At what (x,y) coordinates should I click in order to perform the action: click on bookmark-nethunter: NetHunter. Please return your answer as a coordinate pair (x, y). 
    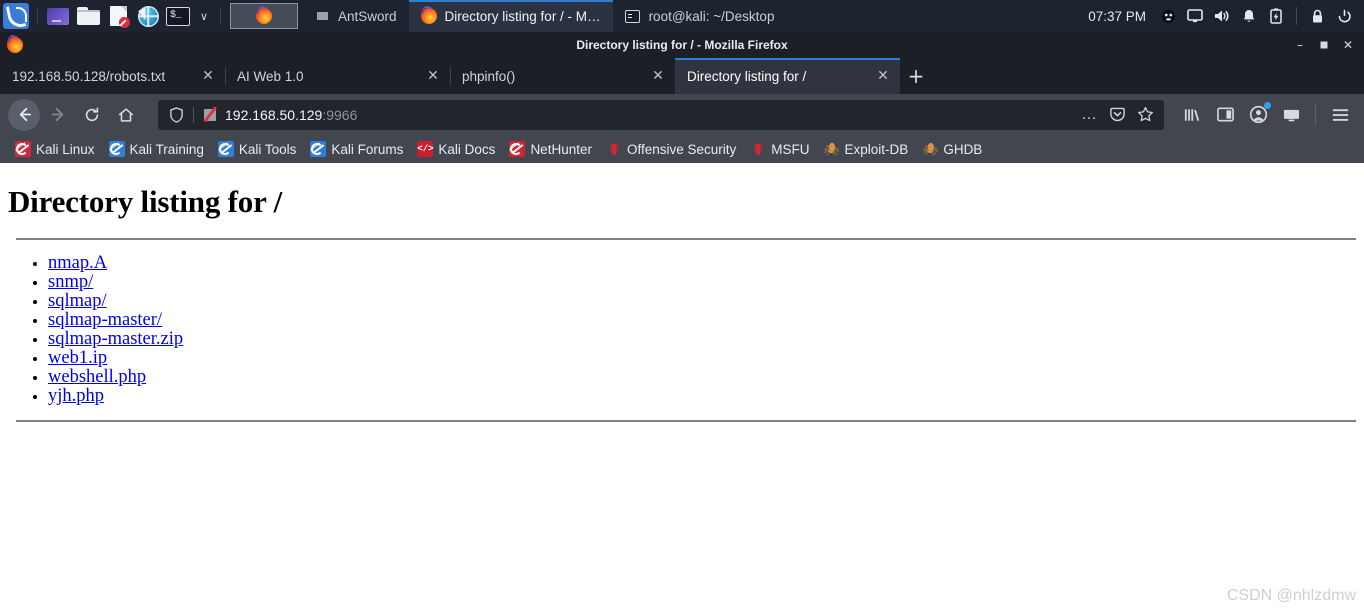
    Looking at the image, I should click on (550, 149).